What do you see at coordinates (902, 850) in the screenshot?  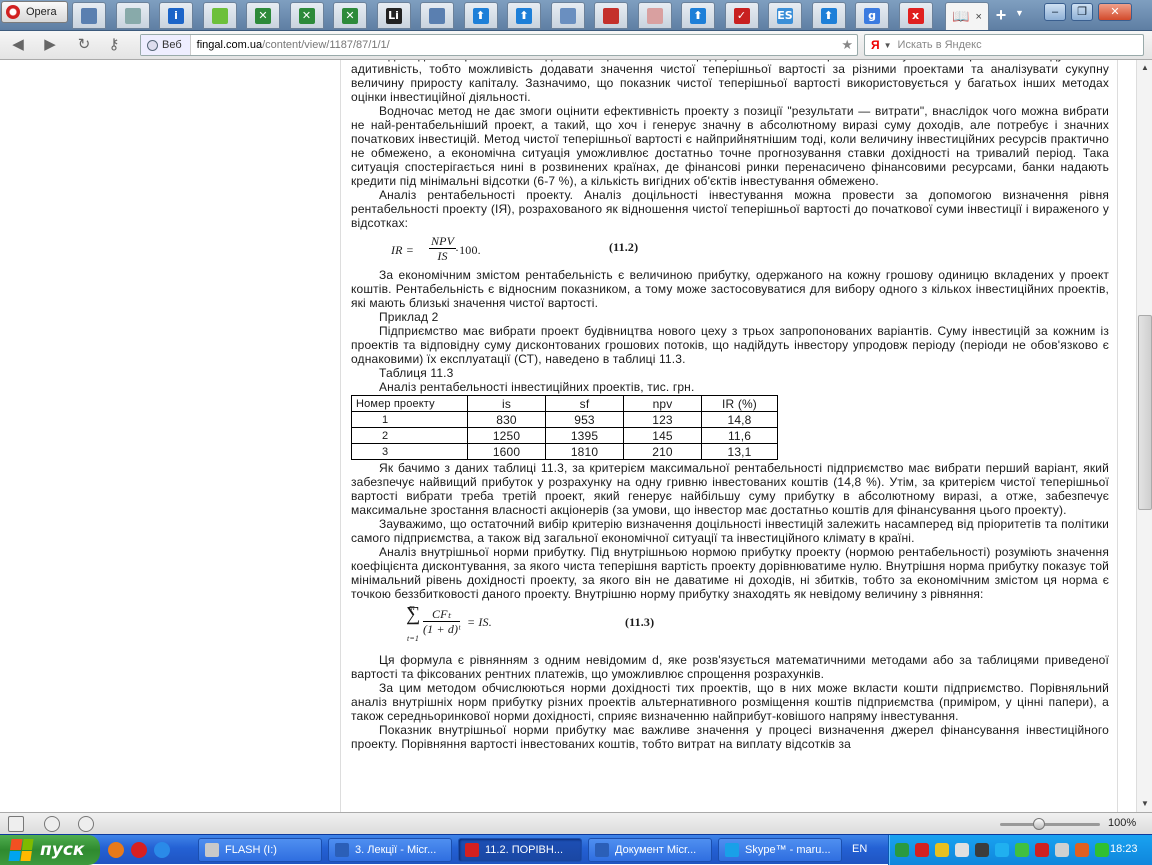 I see `network-icon` at bounding box center [902, 850].